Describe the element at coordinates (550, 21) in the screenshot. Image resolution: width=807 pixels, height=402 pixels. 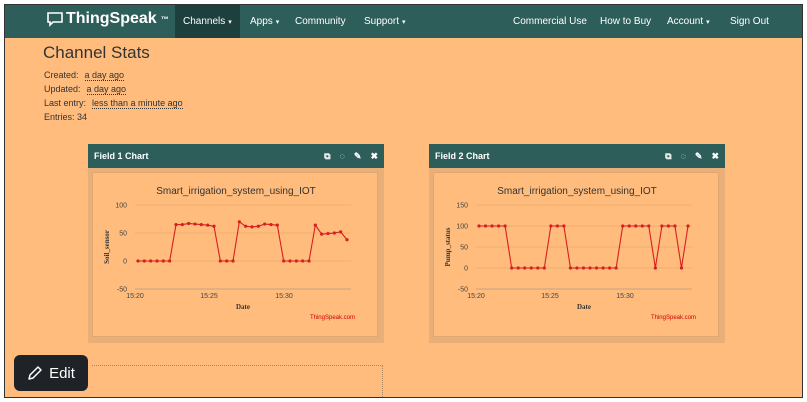
I see `nav-commercial-use: Commercial Use` at that location.